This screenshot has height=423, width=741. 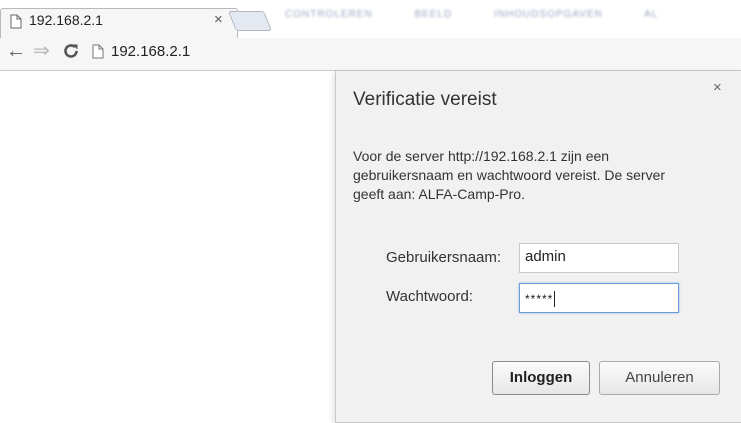 What do you see at coordinates (41, 51) in the screenshot?
I see `forward-arrow-icon: ⇒` at bounding box center [41, 51].